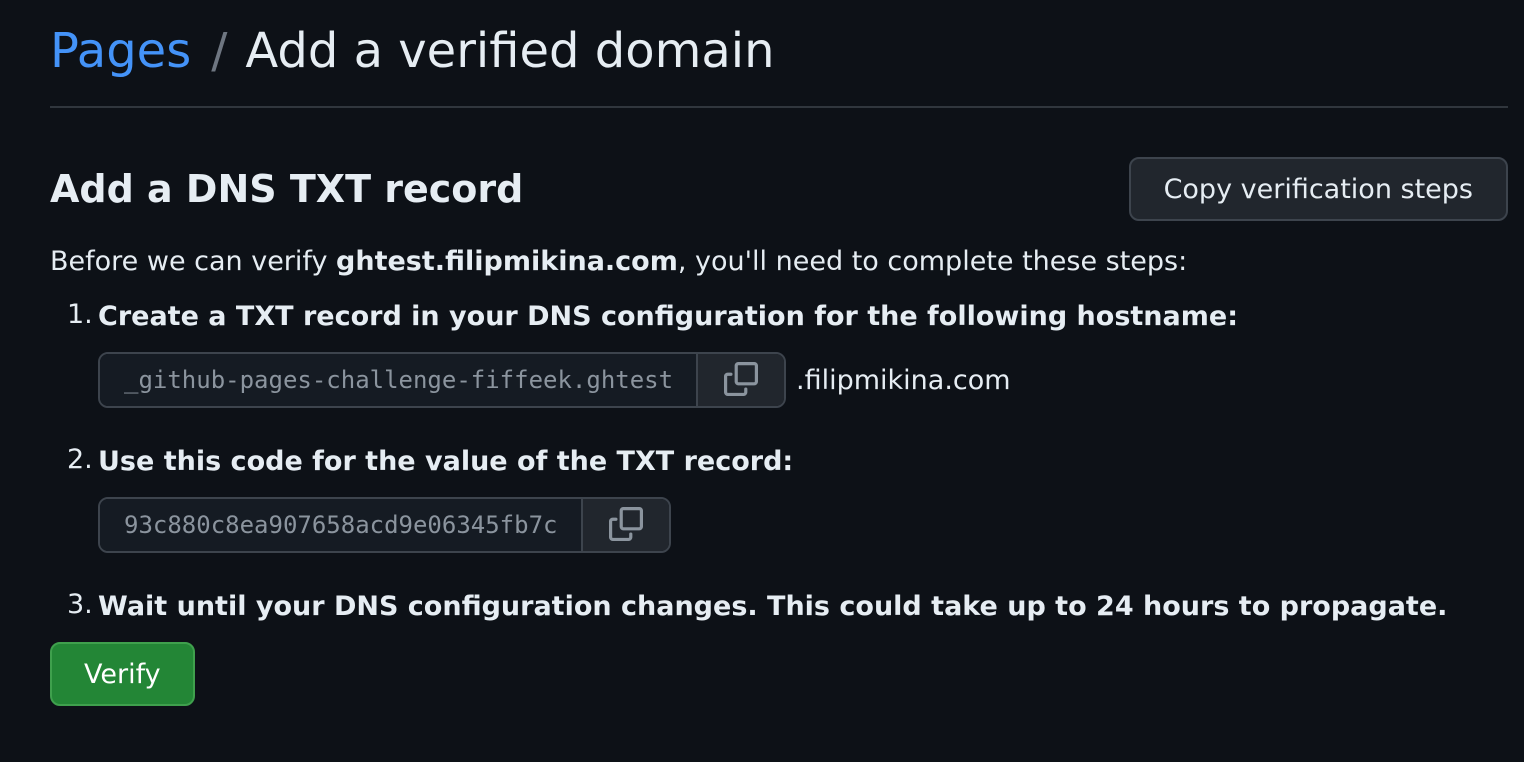 This screenshot has height=762, width=1524. I want to click on txt-value-row, so click(803, 525).